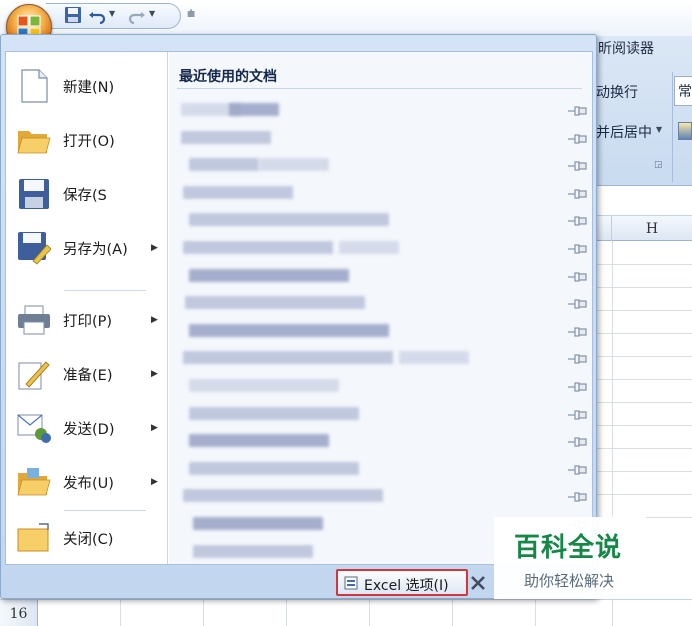 This screenshot has width=692, height=626. I want to click on menu-item-prepare: 准备(E) ▶, so click(87, 374).